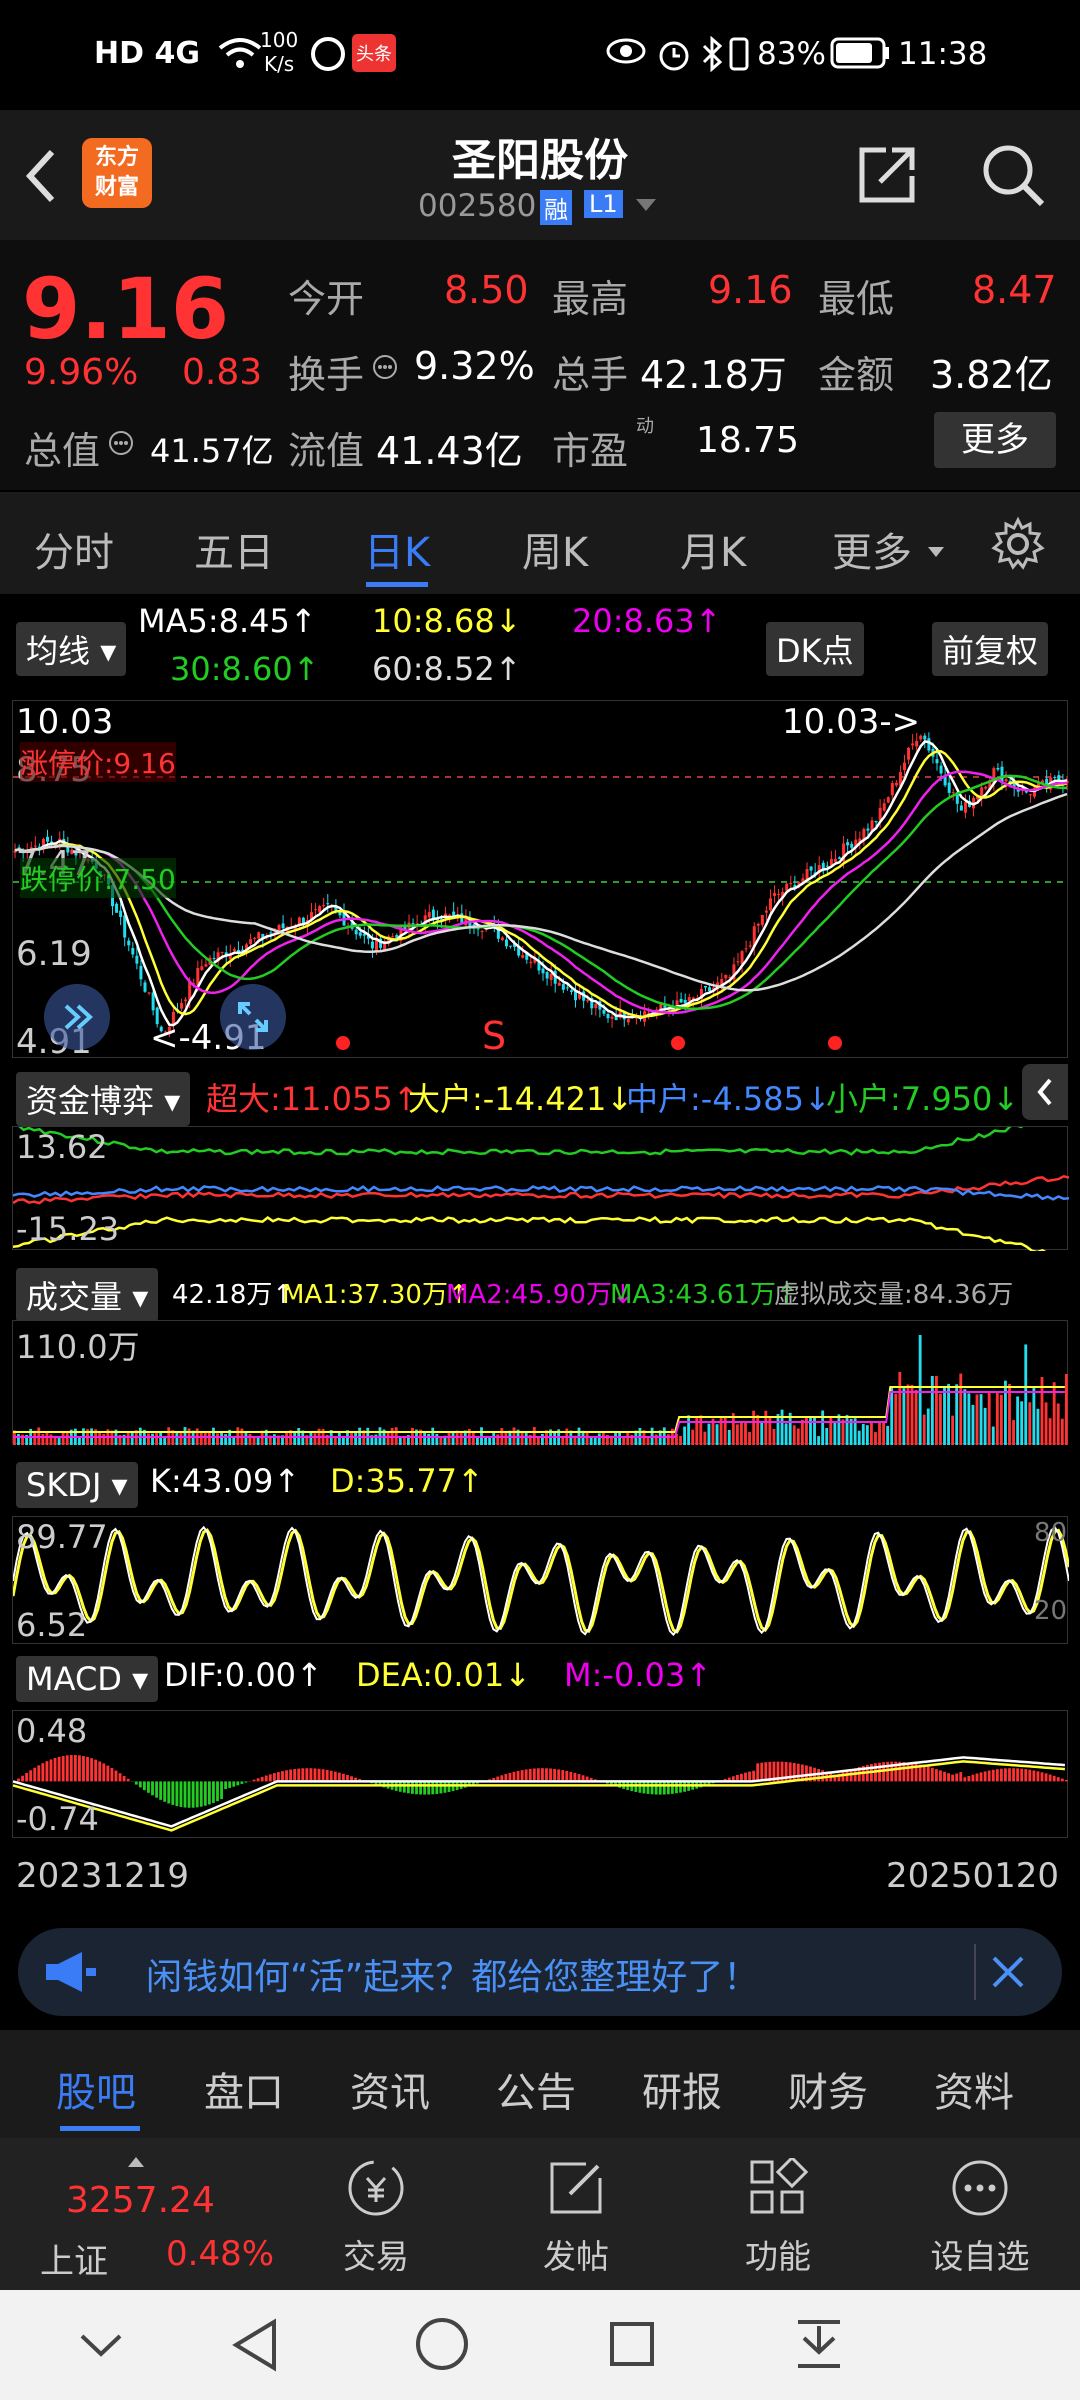  What do you see at coordinates (494, 1036) in the screenshot?
I see `sell-signal-marker: S` at bounding box center [494, 1036].